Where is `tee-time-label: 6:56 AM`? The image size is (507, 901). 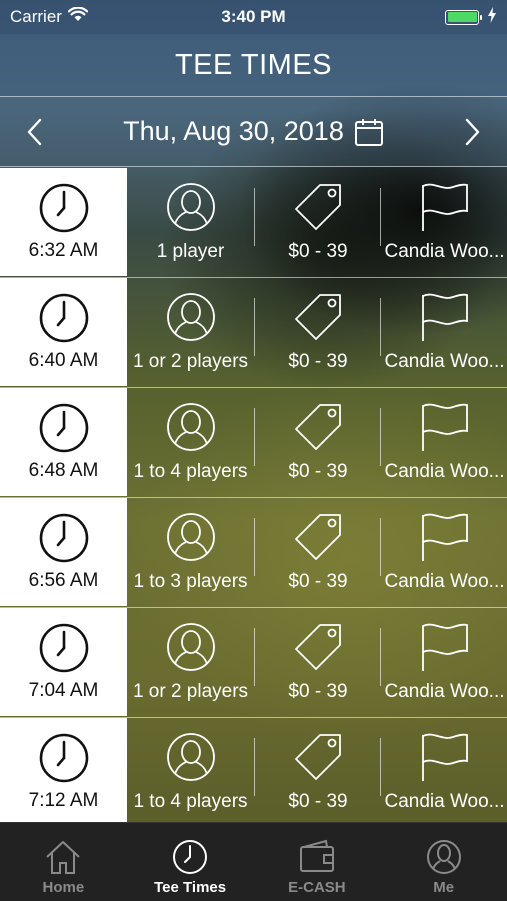 tee-time-label: 6:56 AM is located at coordinates (63, 580).